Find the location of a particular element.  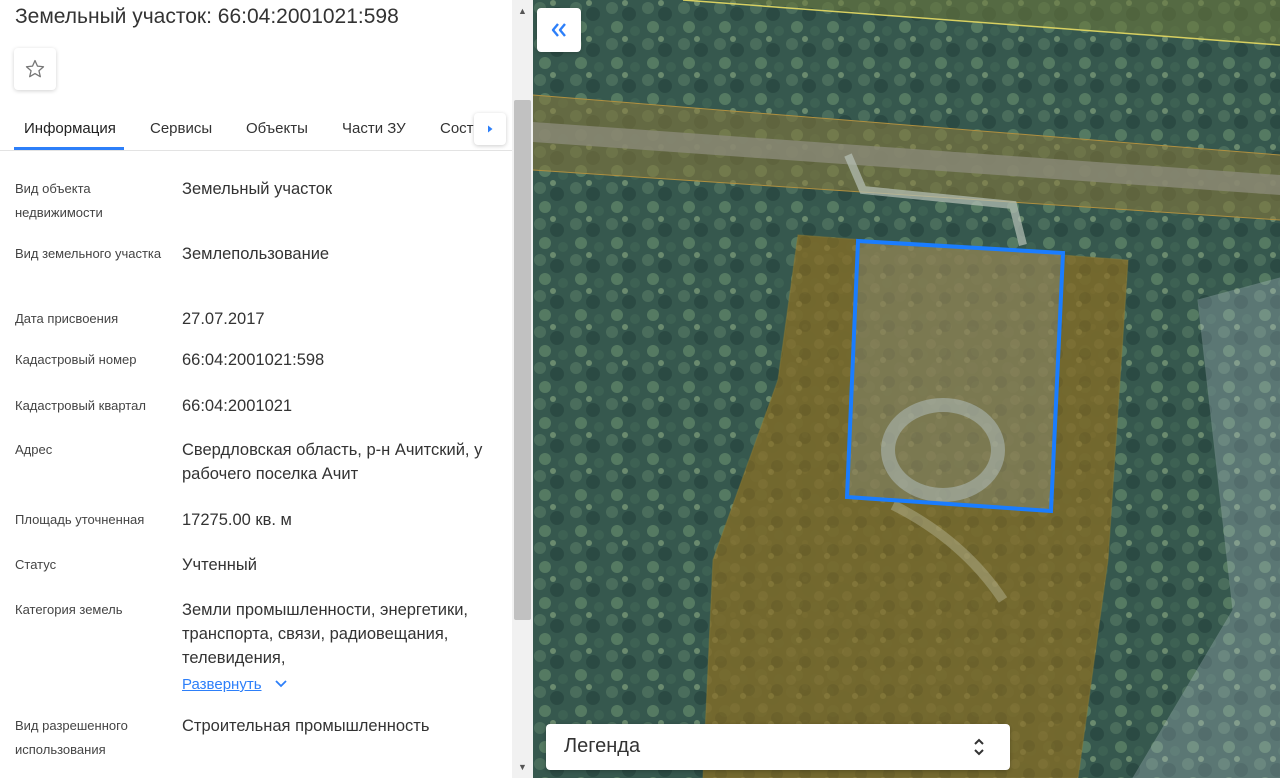

tab-composition: Сост is located at coordinates (457, 128).